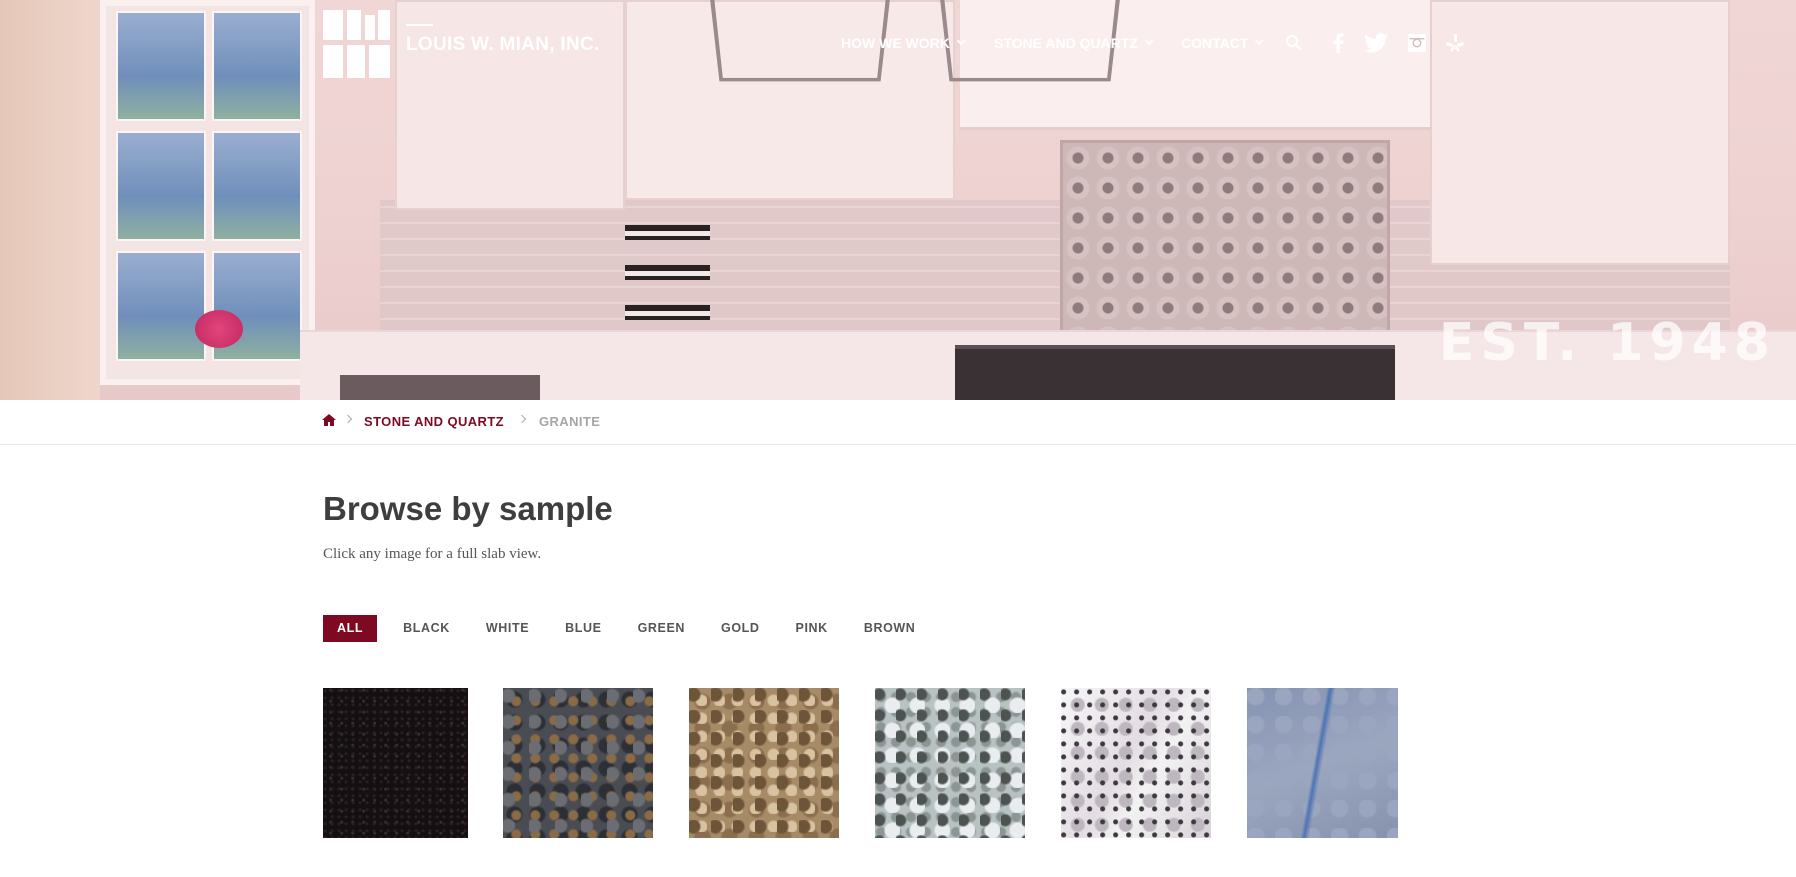 The height and width of the screenshot is (877, 1796). What do you see at coordinates (468, 508) in the screenshot?
I see `page-title: Browse by sample` at bounding box center [468, 508].